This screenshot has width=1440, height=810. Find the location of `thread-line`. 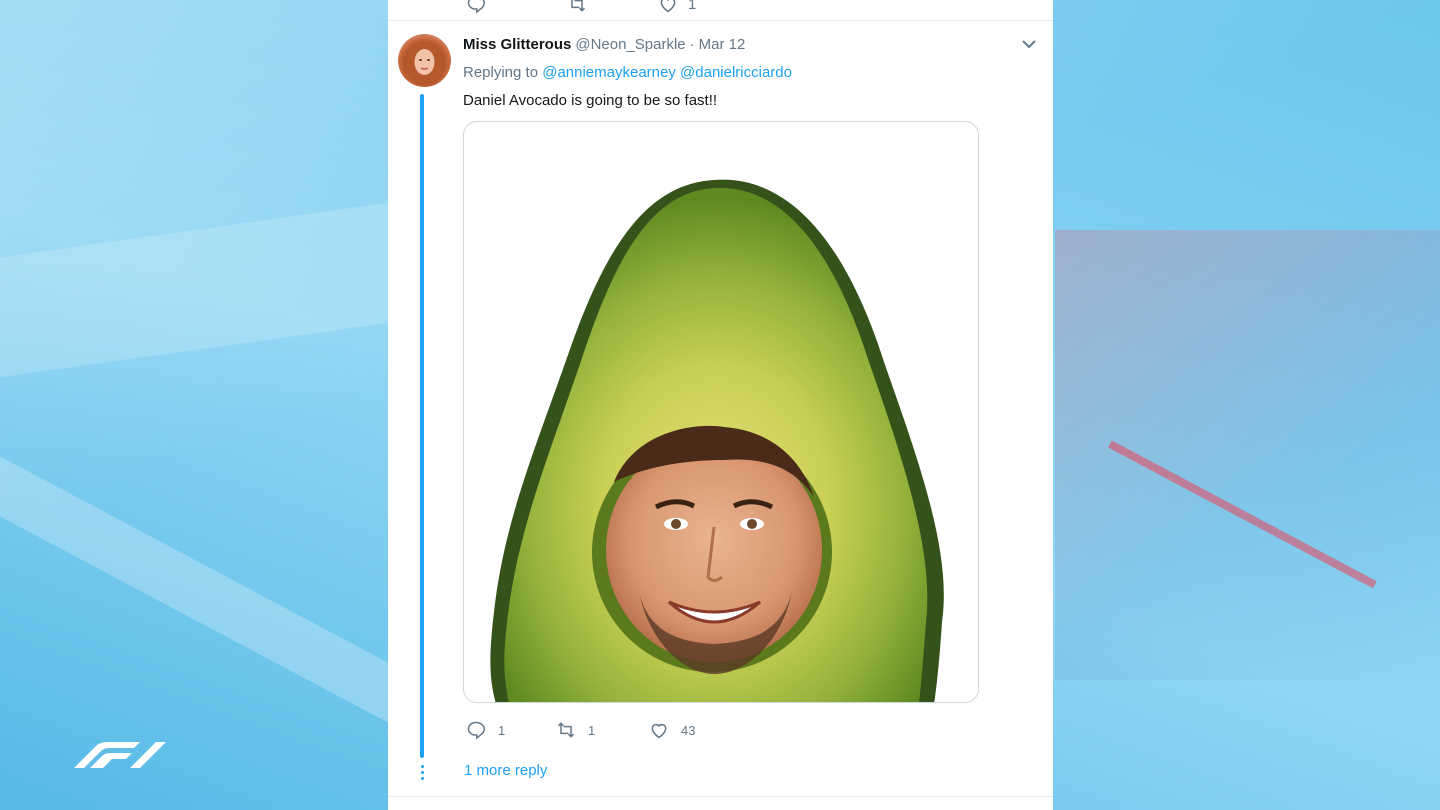

thread-line is located at coordinates (422, 426).